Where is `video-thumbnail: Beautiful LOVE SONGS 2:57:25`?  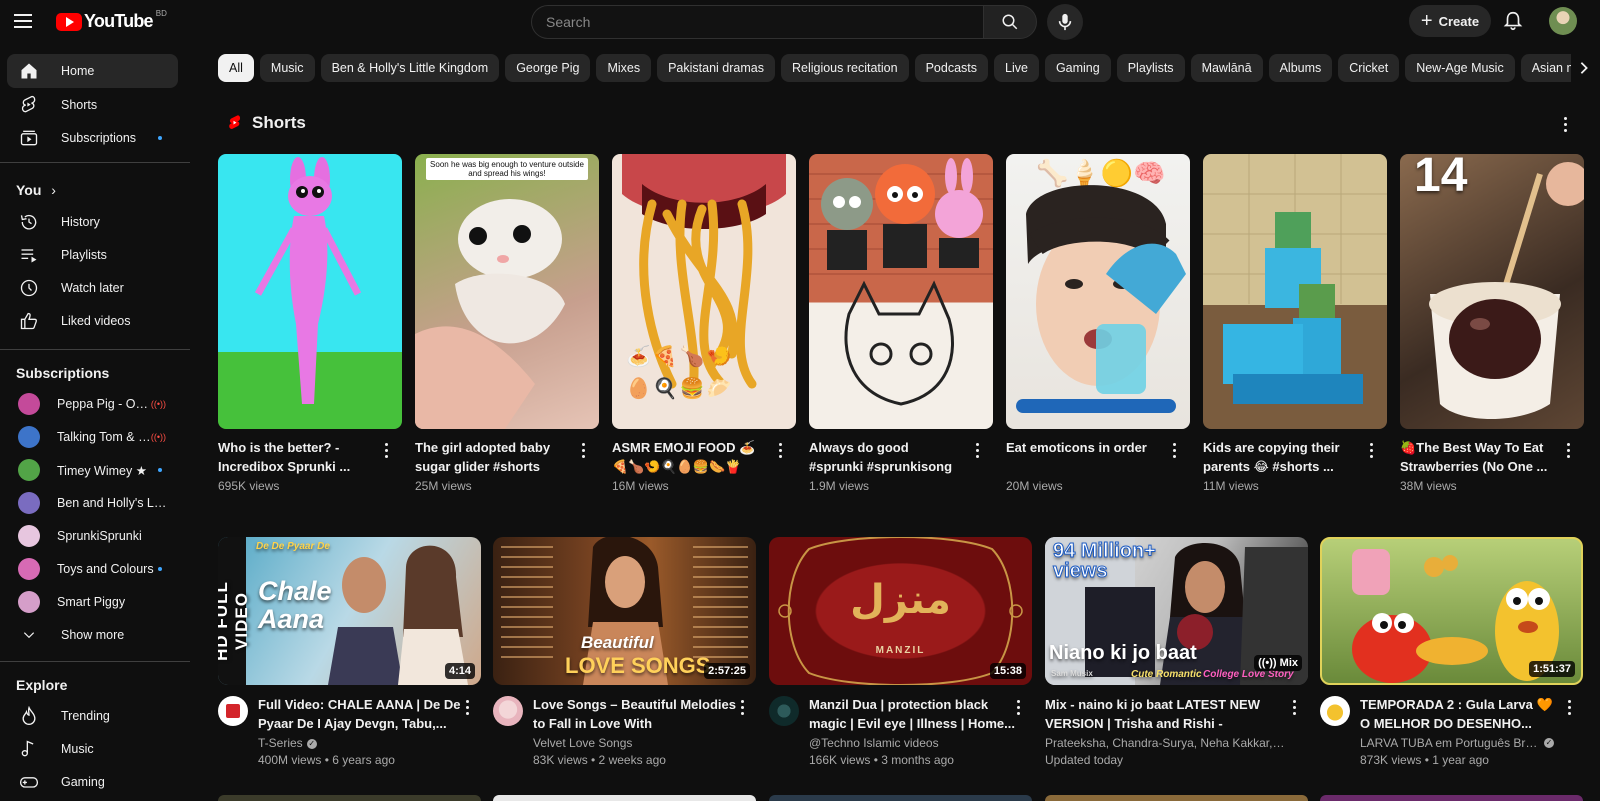 video-thumbnail: Beautiful LOVE SONGS 2:57:25 is located at coordinates (624, 611).